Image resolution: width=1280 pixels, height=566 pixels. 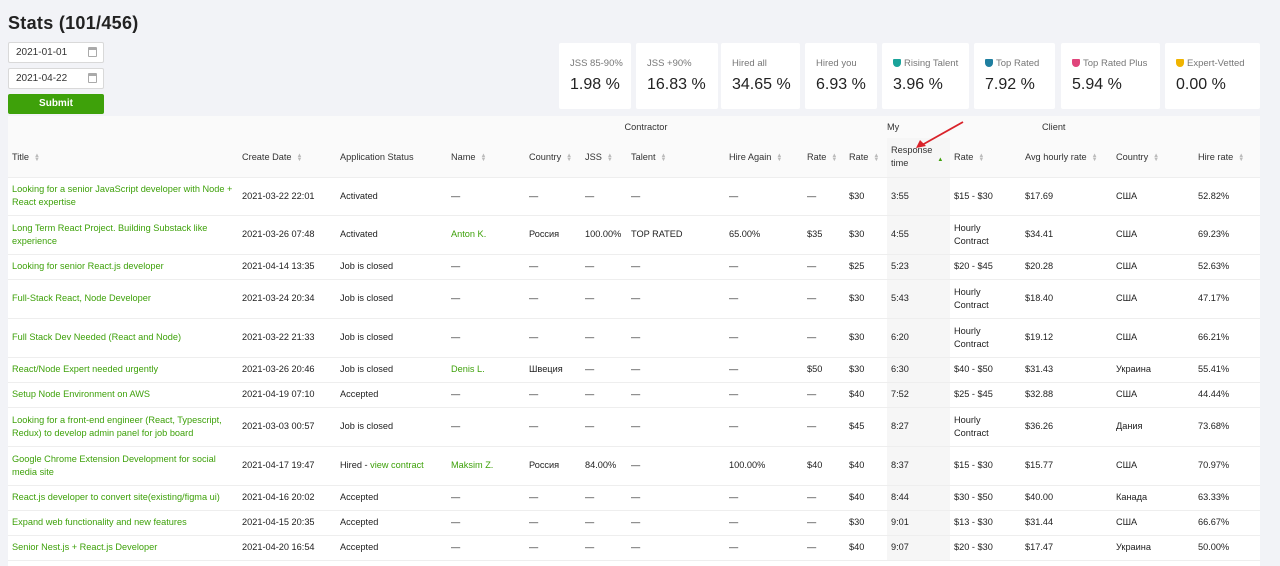 What do you see at coordinates (81, 394) in the screenshot?
I see `job-title-link: Setup Node Environment on AWS` at bounding box center [81, 394].